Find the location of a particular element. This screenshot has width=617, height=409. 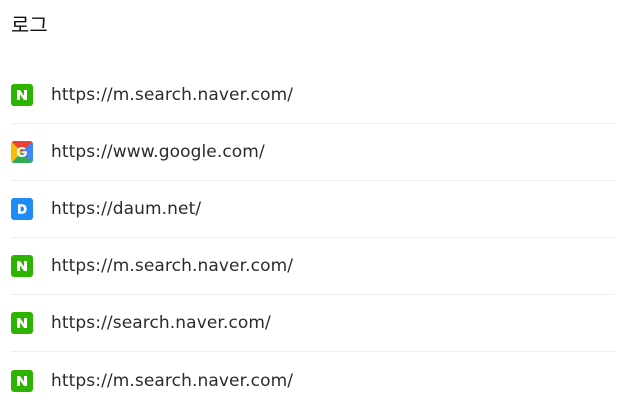

log-item-daum: https://daum.net/ is located at coordinates (313, 209).